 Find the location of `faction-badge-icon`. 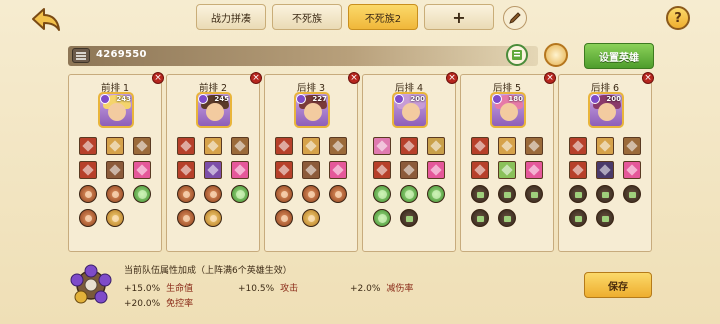

faction-badge-icon is located at coordinates (399, 99).